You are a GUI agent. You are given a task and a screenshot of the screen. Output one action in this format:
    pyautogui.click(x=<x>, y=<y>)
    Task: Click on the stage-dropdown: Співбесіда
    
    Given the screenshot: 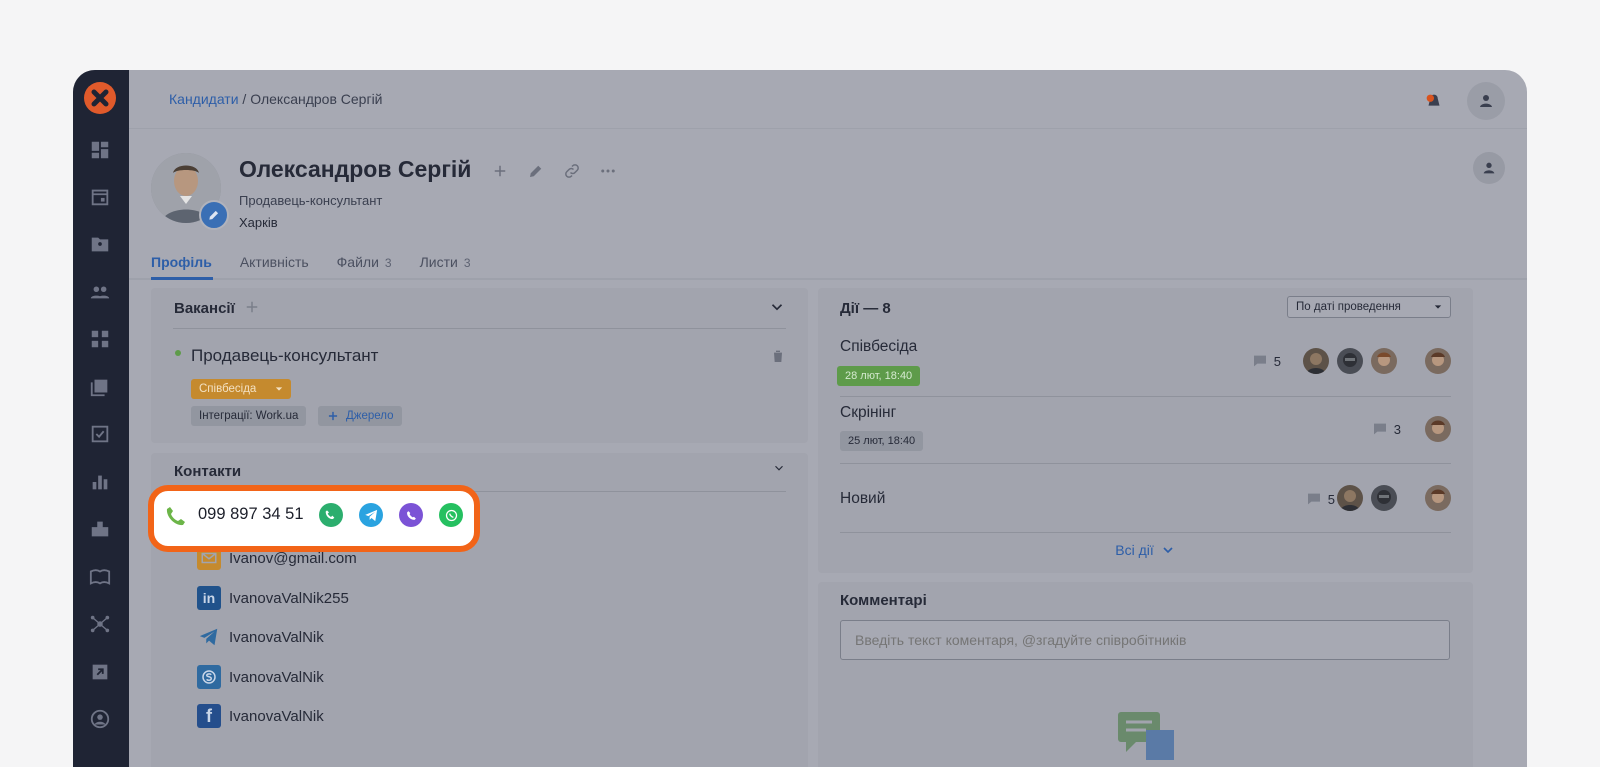 What is the action you would take?
    pyautogui.click(x=241, y=389)
    